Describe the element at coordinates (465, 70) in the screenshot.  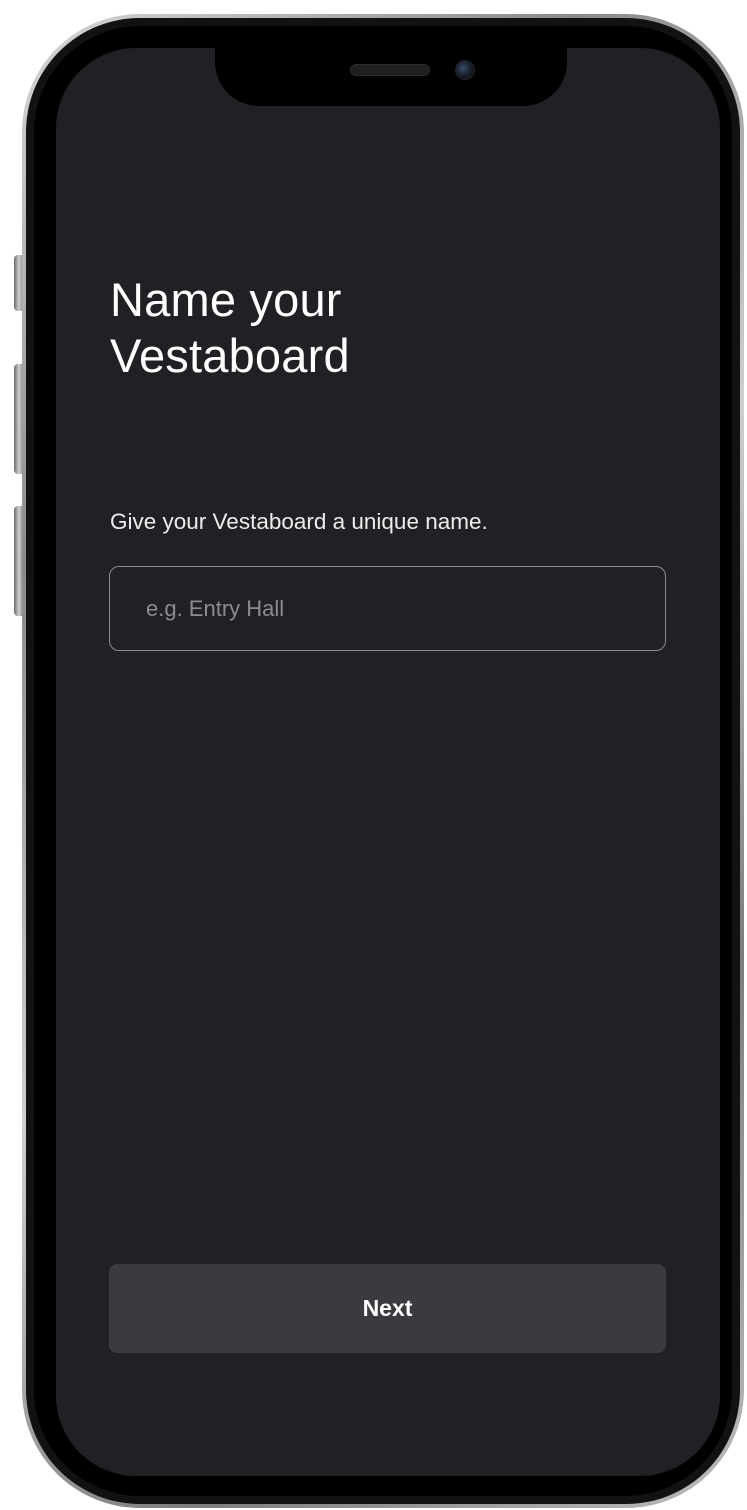
I see `front-camera-icon` at that location.